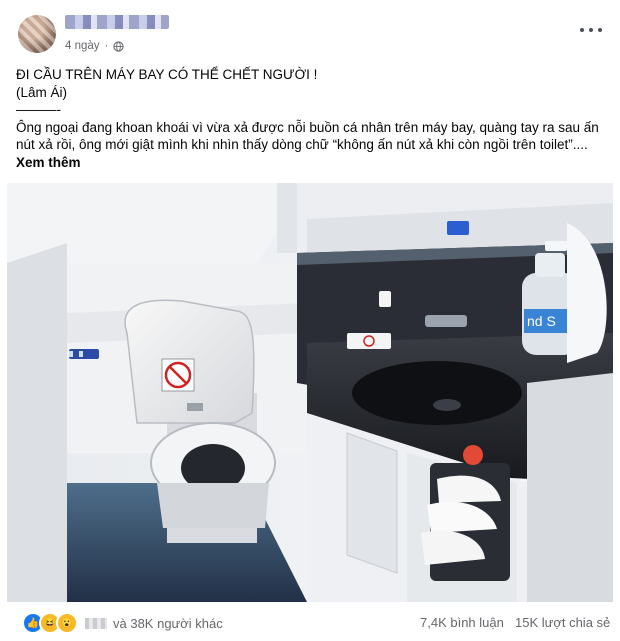  What do you see at coordinates (67, 623) in the screenshot?
I see `wow-icon: 😮` at bounding box center [67, 623].